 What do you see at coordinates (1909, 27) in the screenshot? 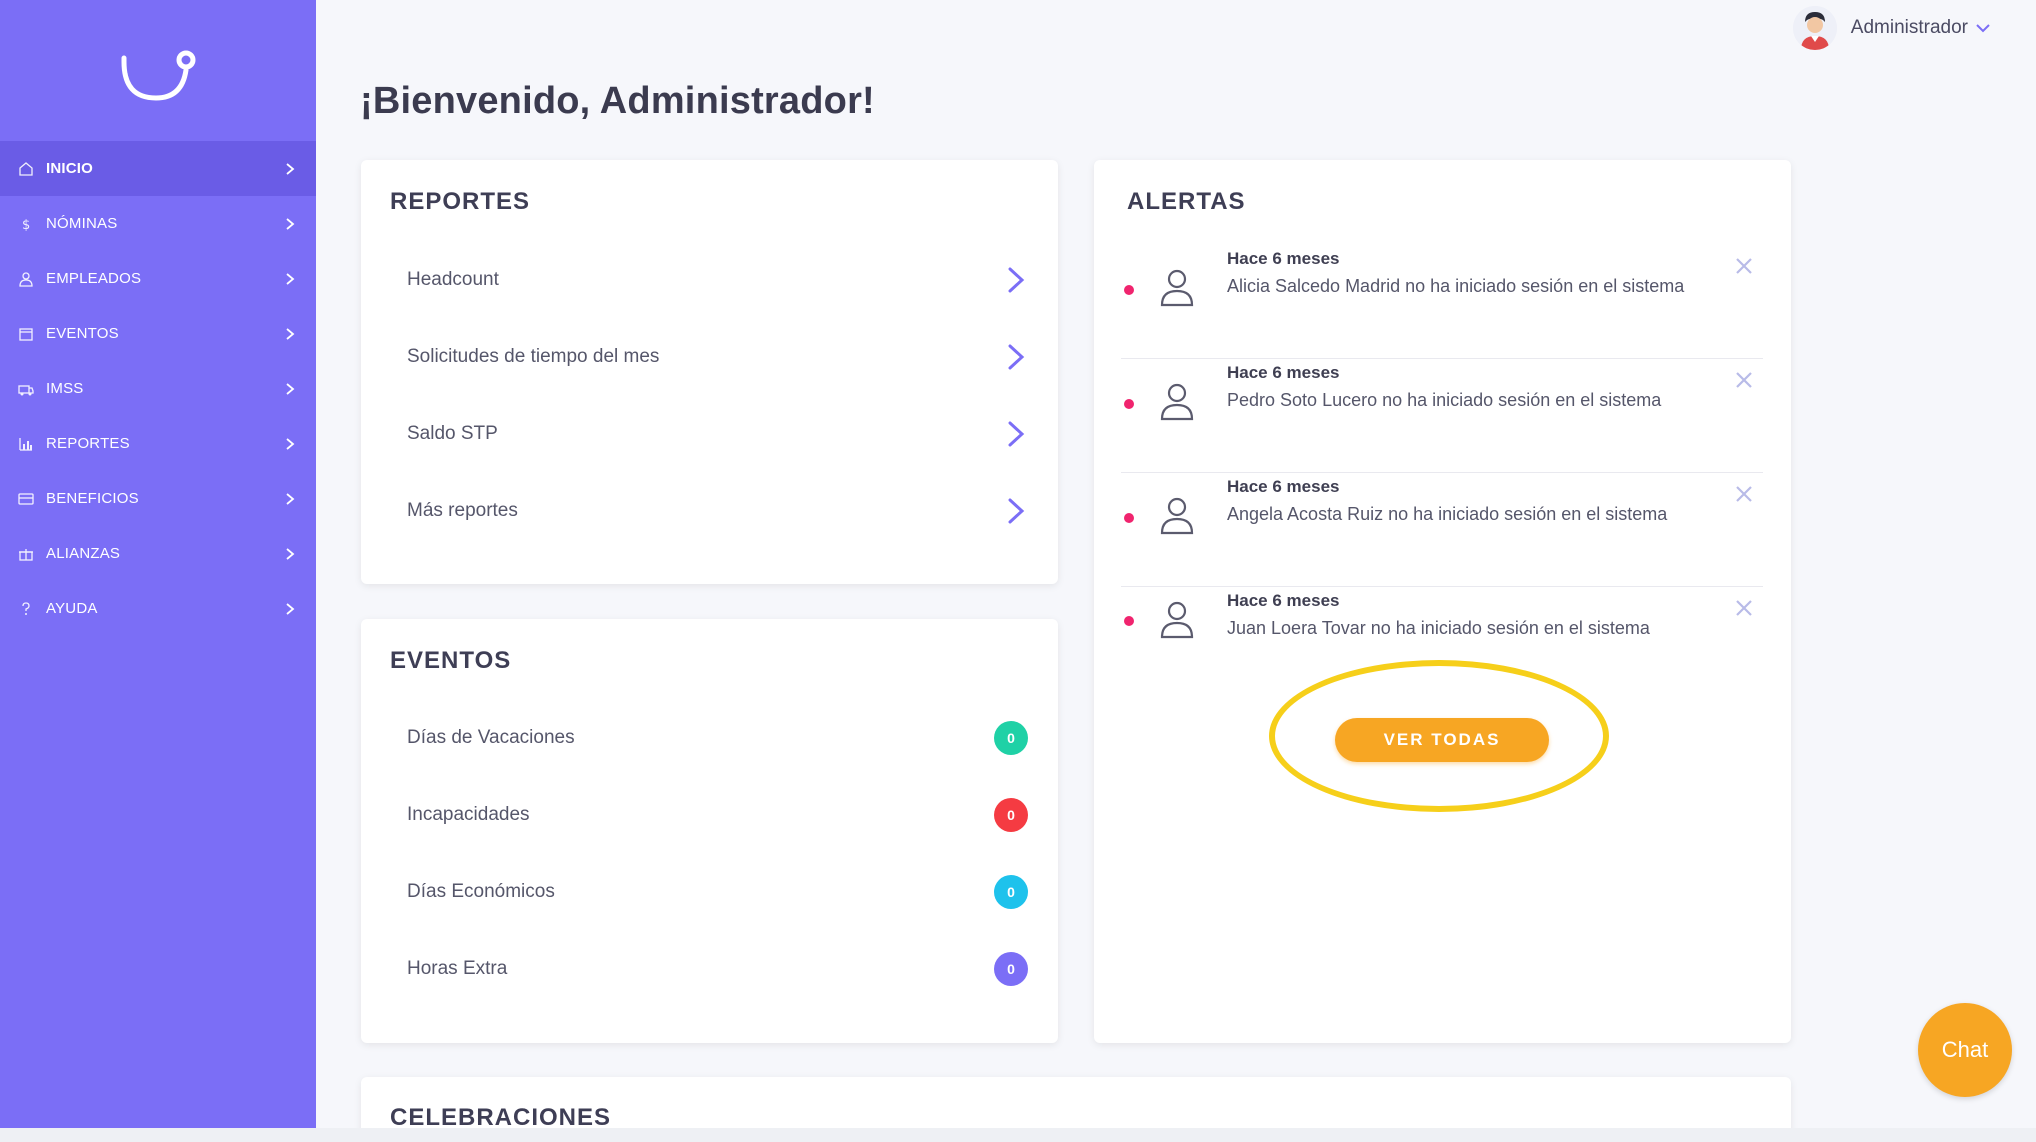
I see `user-name: Administrador` at bounding box center [1909, 27].